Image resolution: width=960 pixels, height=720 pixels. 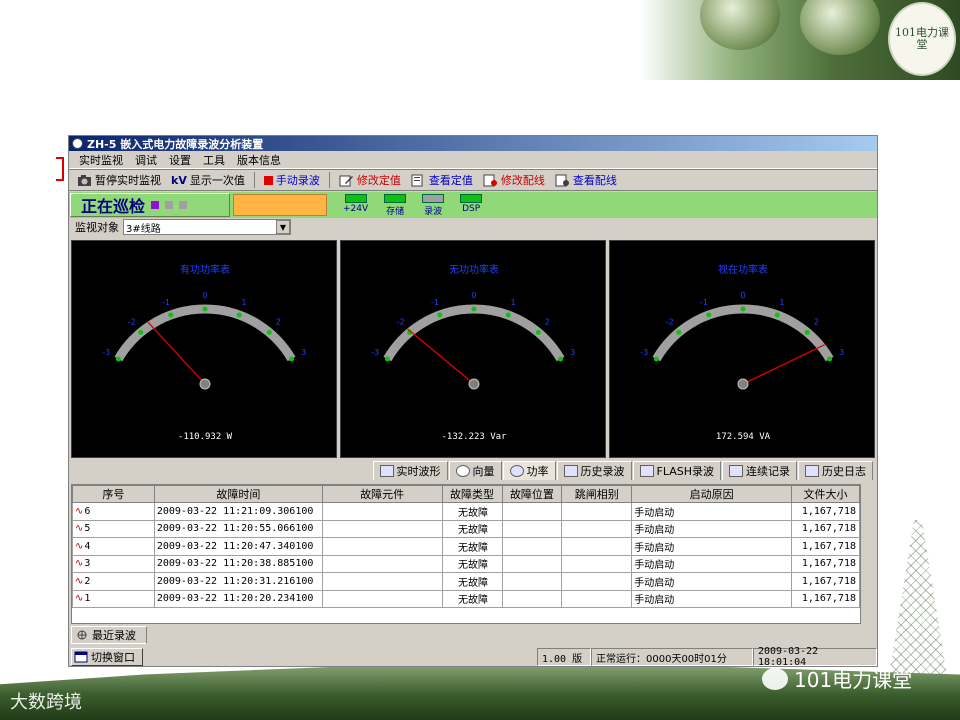 What do you see at coordinates (472, 494) in the screenshot?
I see `column-header: 故障类型` at bounding box center [472, 494].